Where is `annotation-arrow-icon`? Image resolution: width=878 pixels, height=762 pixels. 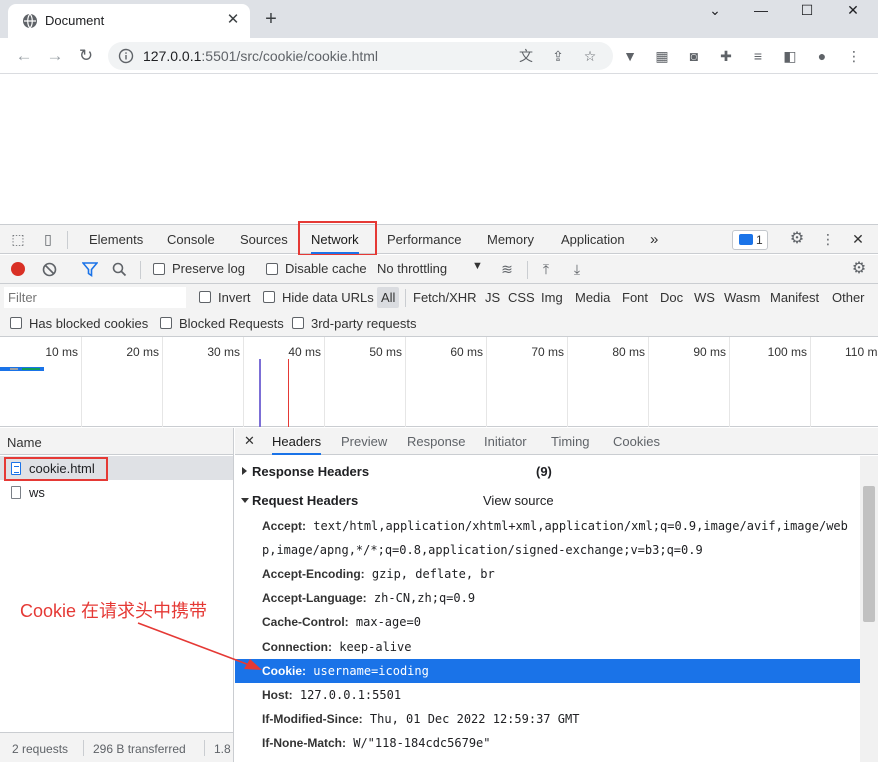 annotation-arrow-icon is located at coordinates (199, 646).